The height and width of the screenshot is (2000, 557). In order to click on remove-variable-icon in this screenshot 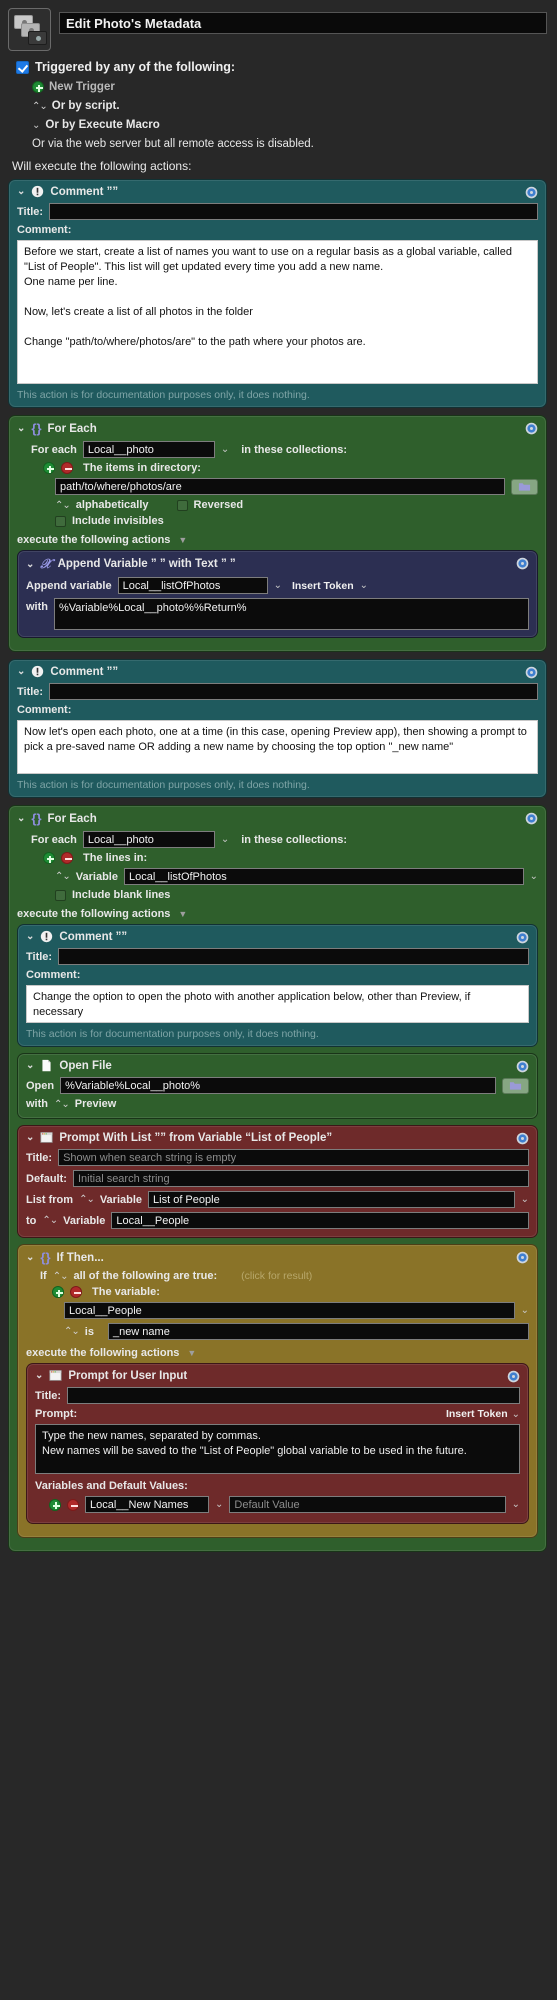, I will do `click(73, 1504)`.